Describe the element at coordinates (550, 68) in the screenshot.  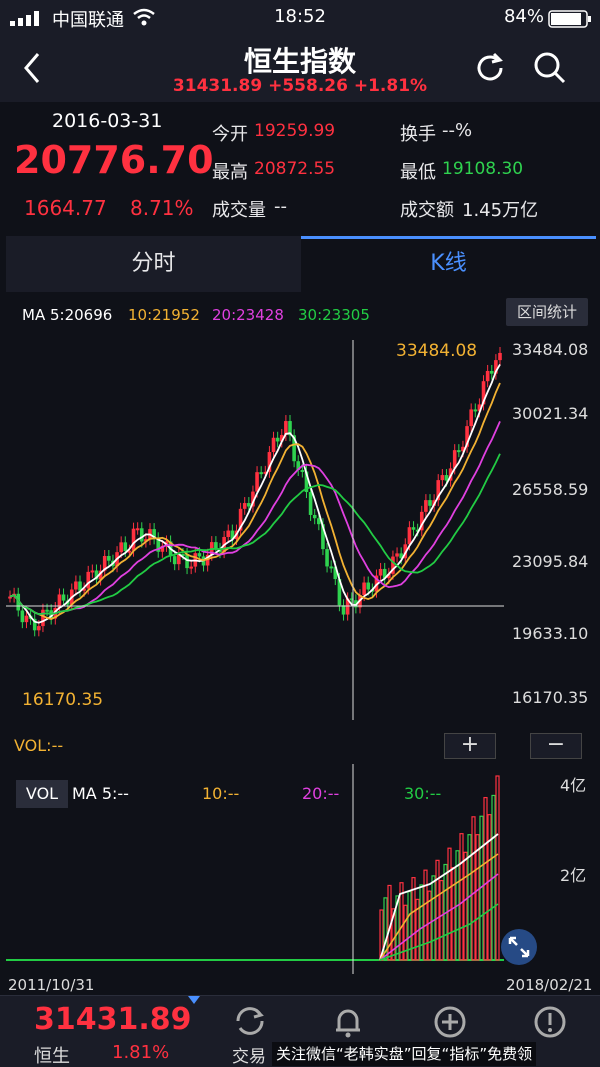
I see `search-icon` at that location.